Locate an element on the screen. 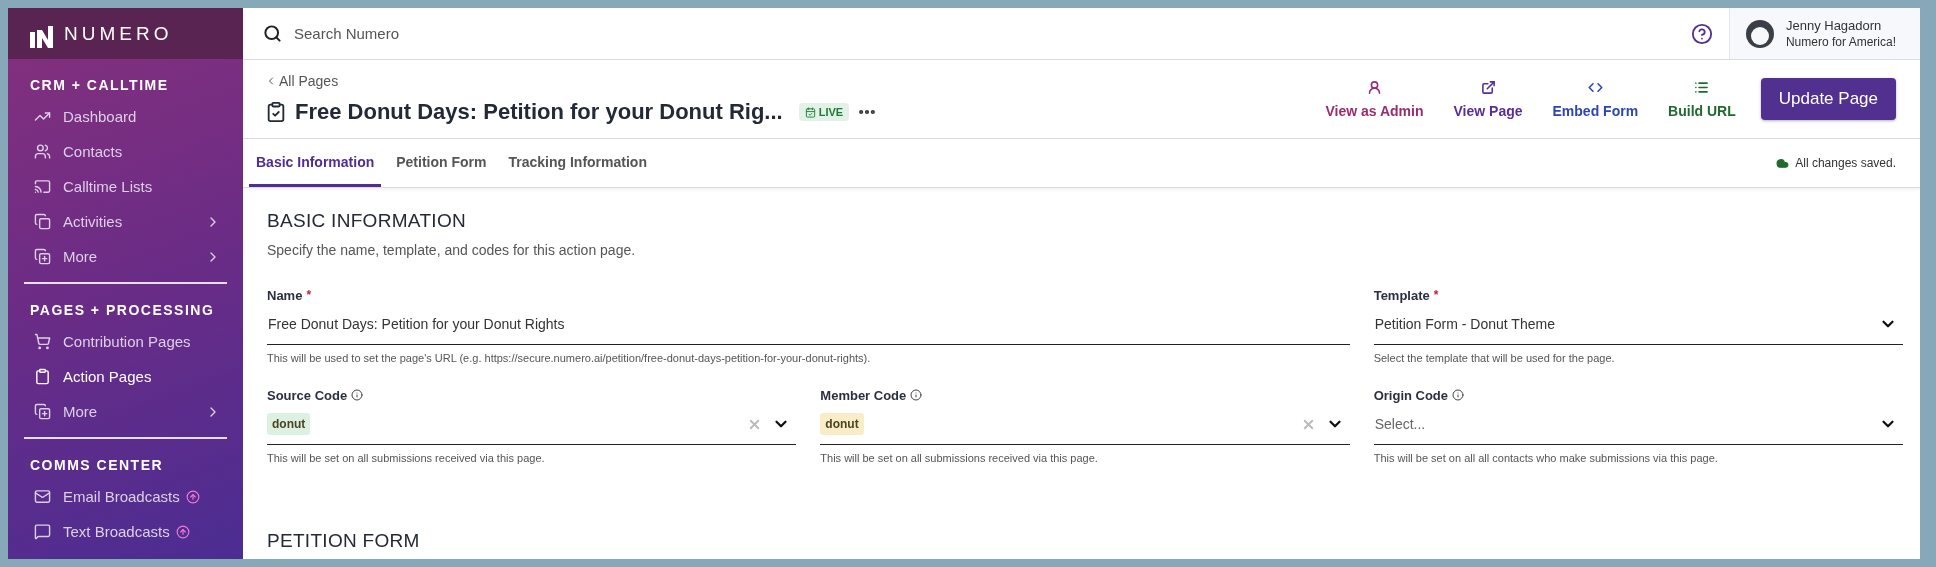 Image resolution: width=1936 pixels, height=567 pixels. sidebar-item: Dashboard is located at coordinates (125, 116).